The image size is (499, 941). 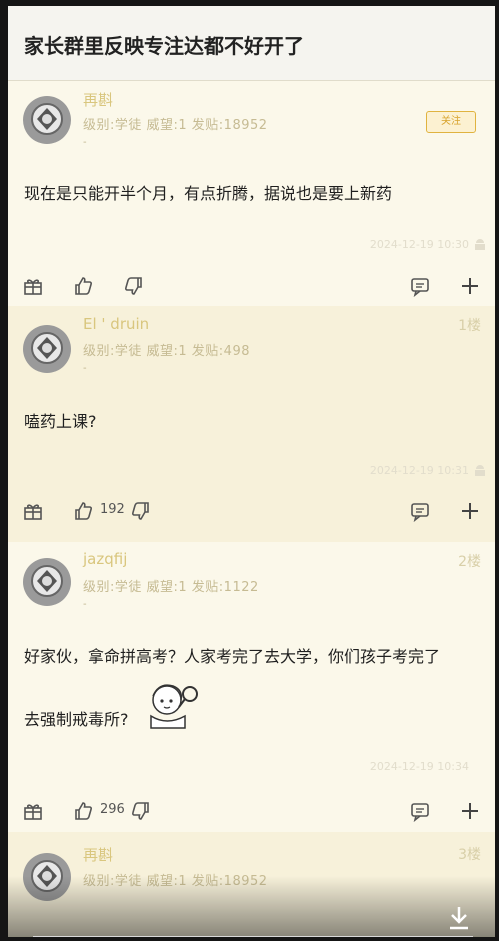 What do you see at coordinates (459, 918) in the screenshot?
I see `download-icon` at bounding box center [459, 918].